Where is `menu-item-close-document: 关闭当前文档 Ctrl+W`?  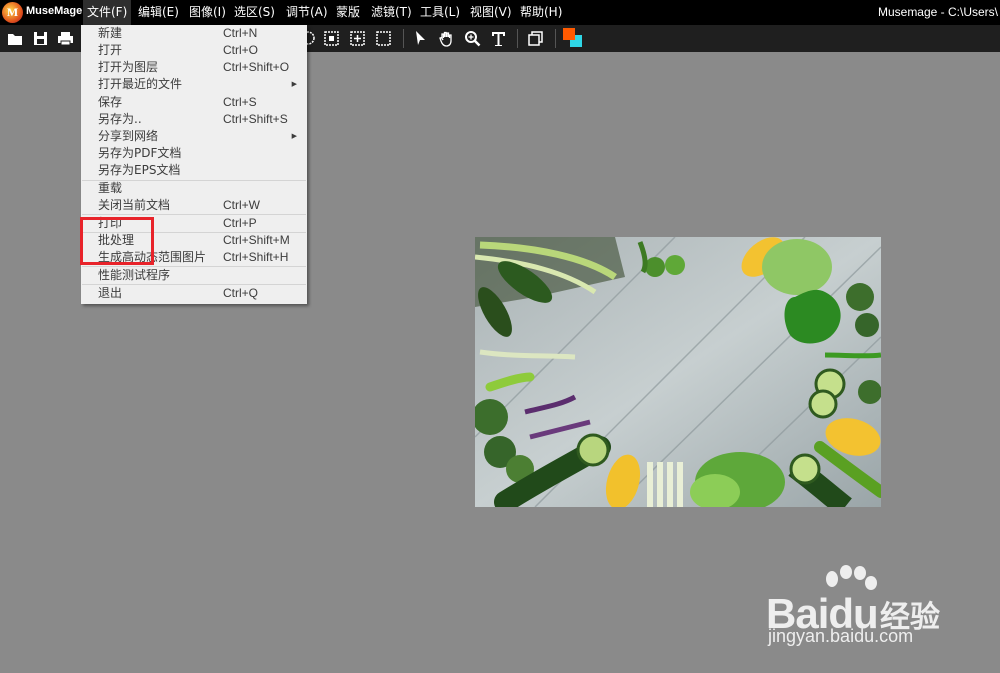
menu-item-close-document: 关闭当前文档 Ctrl+W is located at coordinates (194, 205).